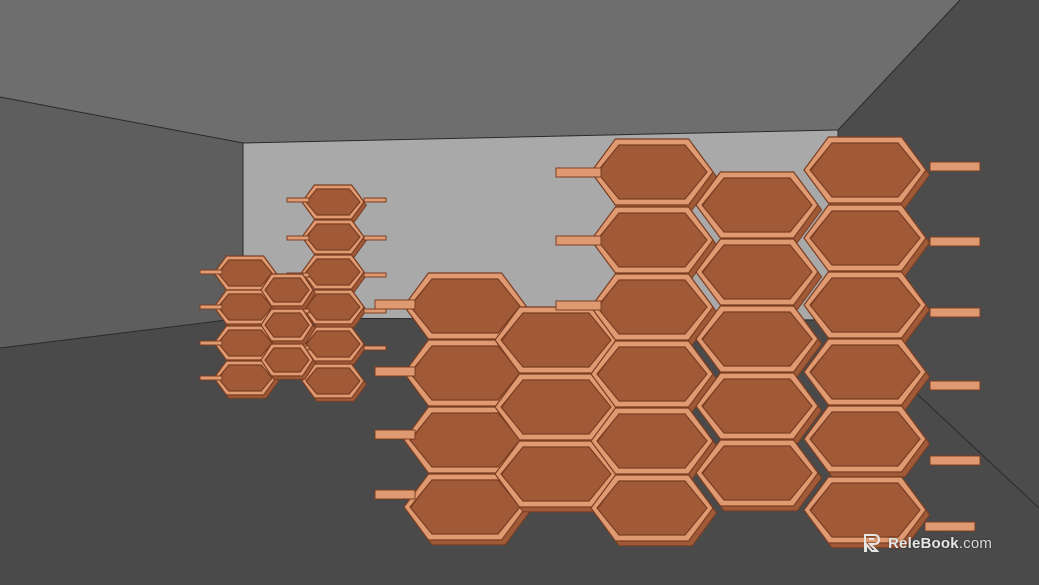 Image resolution: width=1039 pixels, height=585 pixels. I want to click on watermark: ReleBook.com, so click(927, 543).